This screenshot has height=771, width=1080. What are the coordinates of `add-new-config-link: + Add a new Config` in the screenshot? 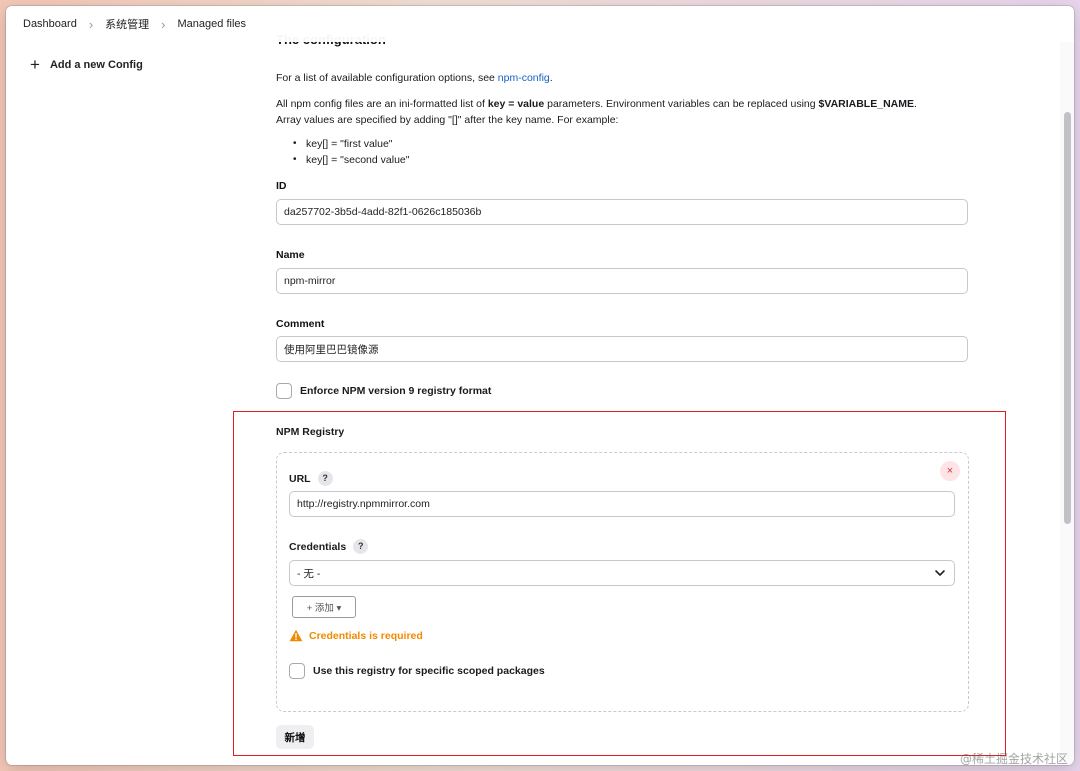 It's located at (86, 64).